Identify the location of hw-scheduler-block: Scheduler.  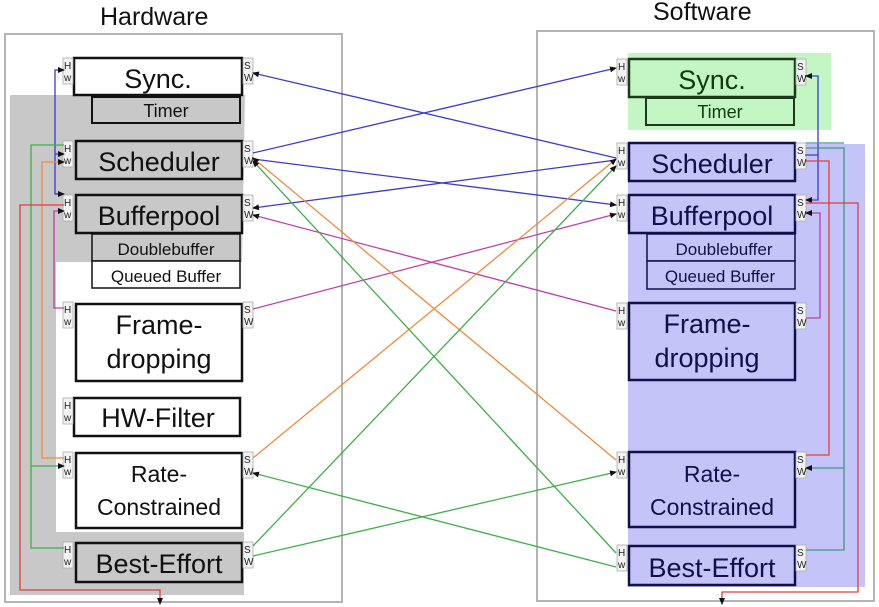
(159, 160).